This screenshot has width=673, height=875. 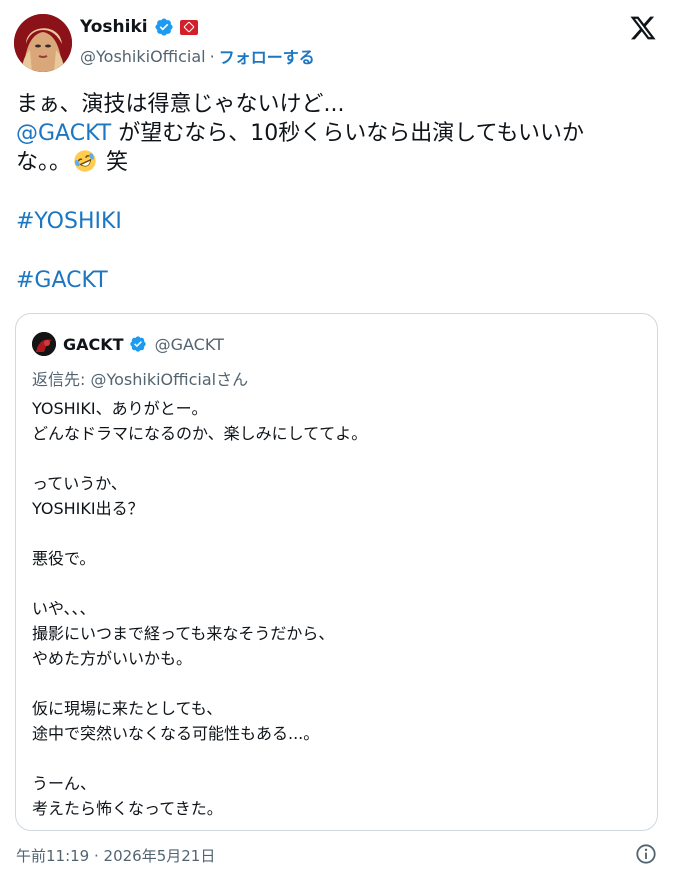 I want to click on hashtag-yoshiki: #YOSHIKI, so click(x=69, y=221).